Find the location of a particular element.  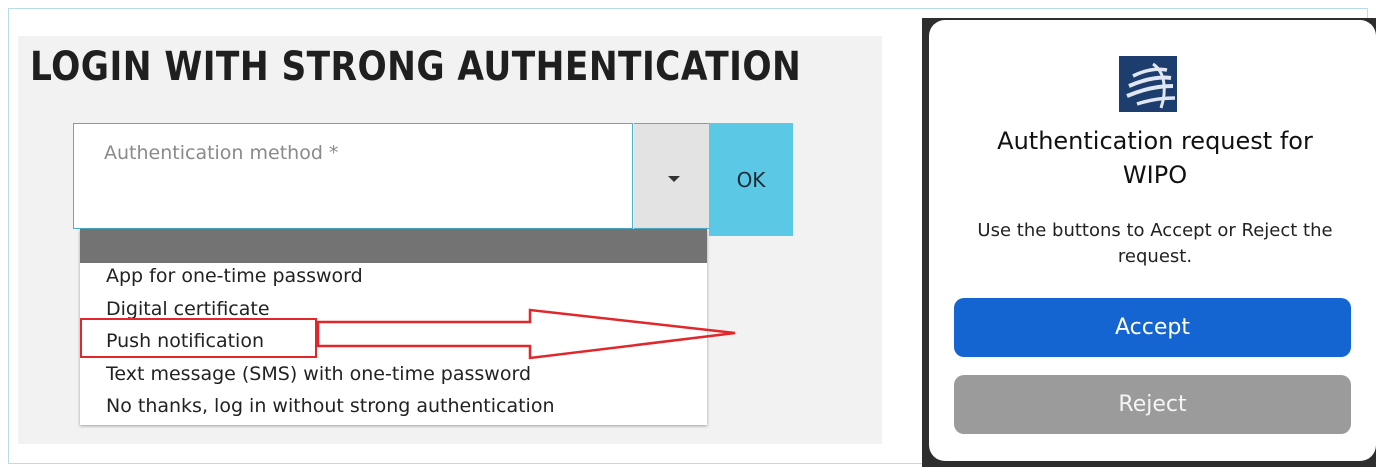

authentication-request-title: Authentication request for WIPO is located at coordinates (1155, 158).